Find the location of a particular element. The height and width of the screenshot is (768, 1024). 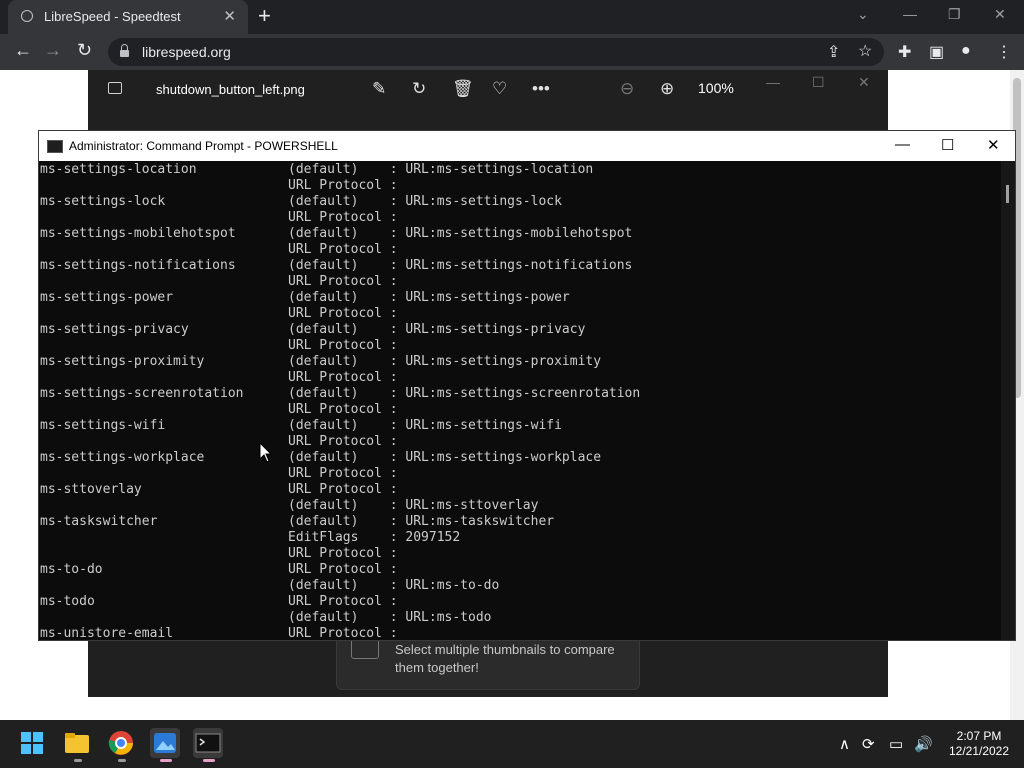

edit-icon: ✎ is located at coordinates (379, 89).